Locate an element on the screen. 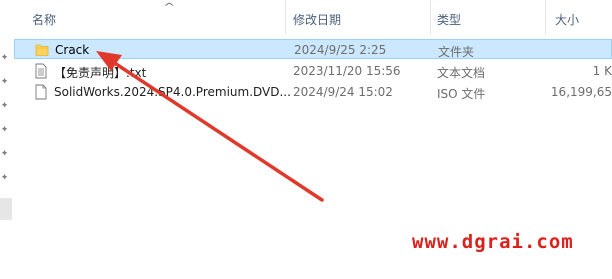 The width and height of the screenshot is (612, 279). file-size: 1 K is located at coordinates (602, 71).